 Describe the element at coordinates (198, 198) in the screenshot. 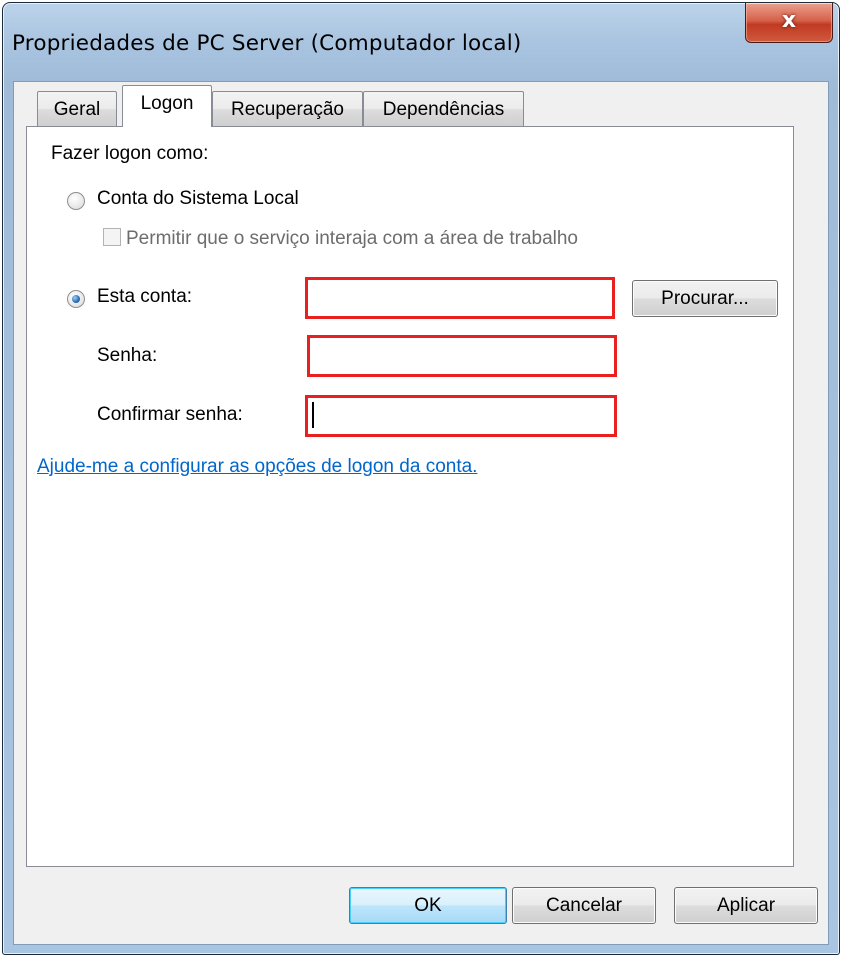

I see `local-system-label: Conta do Sistema Local` at that location.